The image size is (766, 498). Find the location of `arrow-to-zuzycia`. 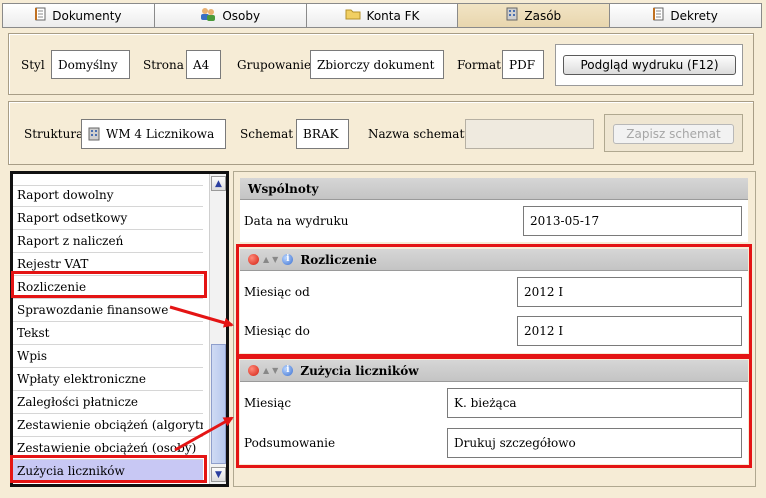

arrow-to-zuzycia is located at coordinates (204, 434).